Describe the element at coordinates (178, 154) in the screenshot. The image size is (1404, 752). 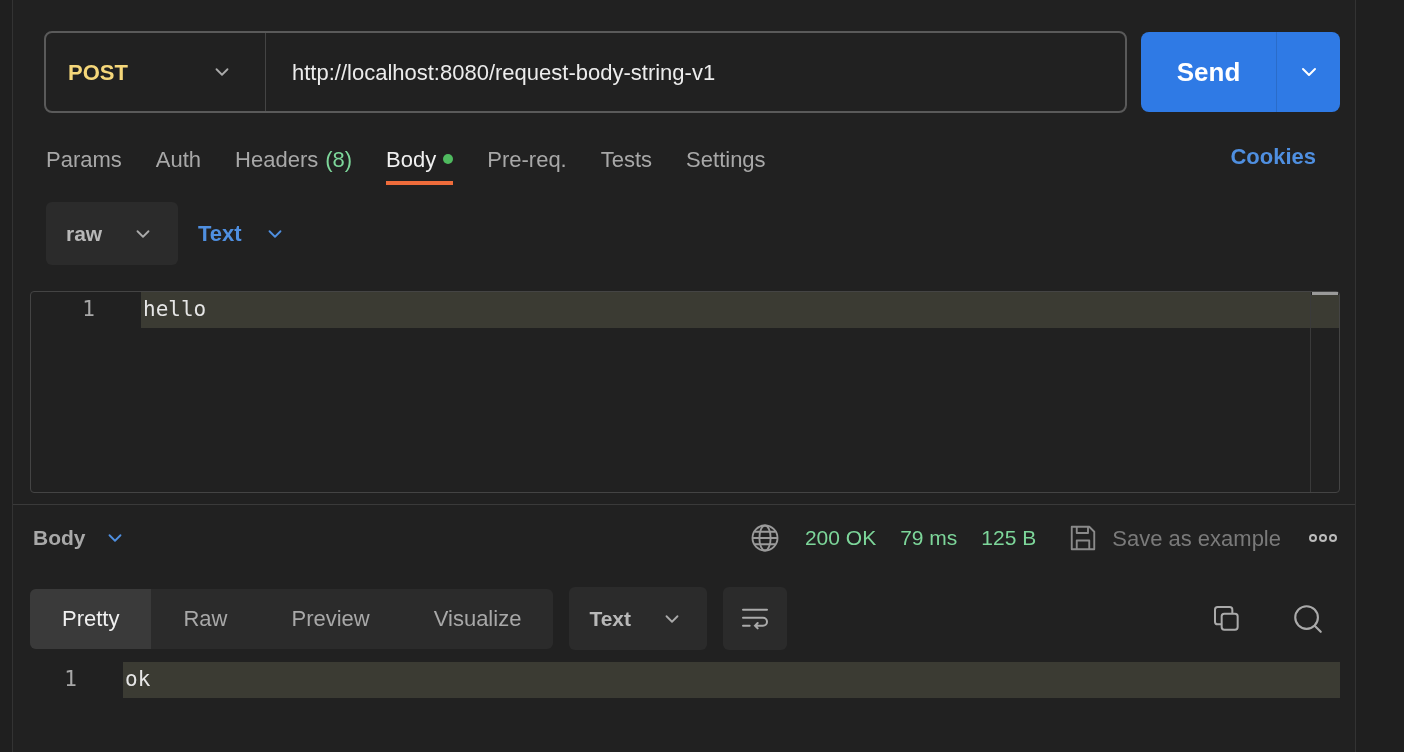
I see `request-tab: Auth` at that location.